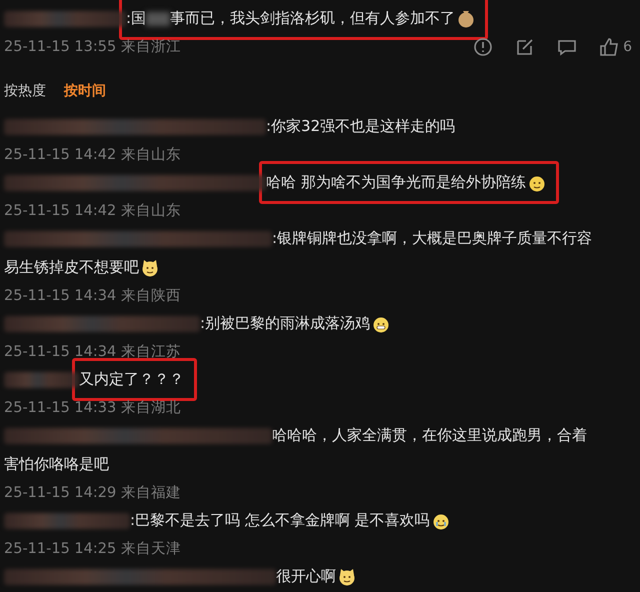 The width and height of the screenshot is (640, 592). What do you see at coordinates (93, 408) in the screenshot?
I see `comment-meta: 25-11-15 14:33 来自湖北` at bounding box center [93, 408].